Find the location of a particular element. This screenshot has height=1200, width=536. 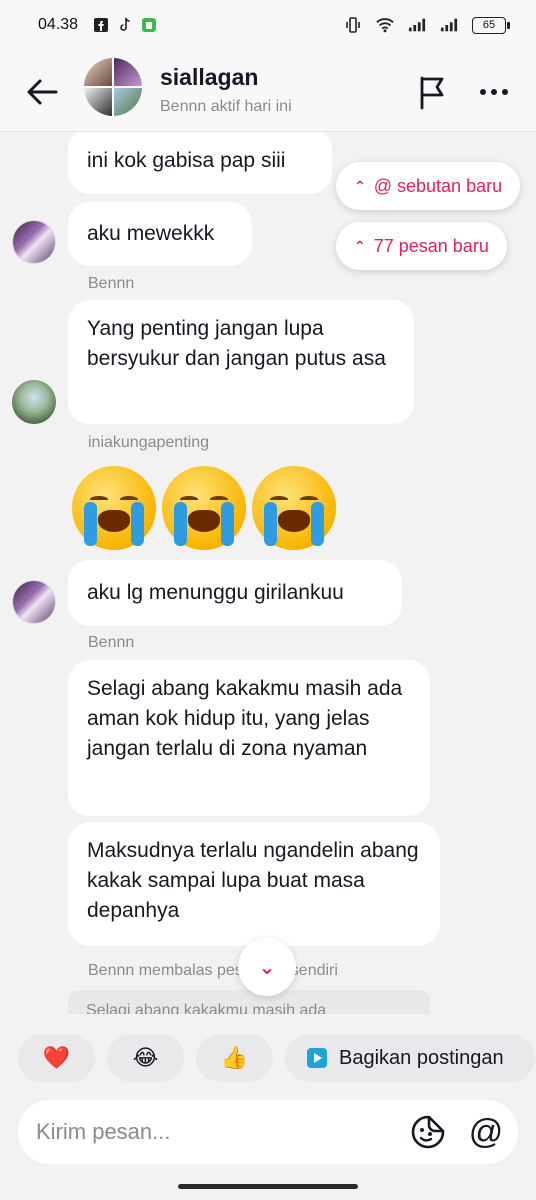

status-time: 04.38 is located at coordinates (58, 24).